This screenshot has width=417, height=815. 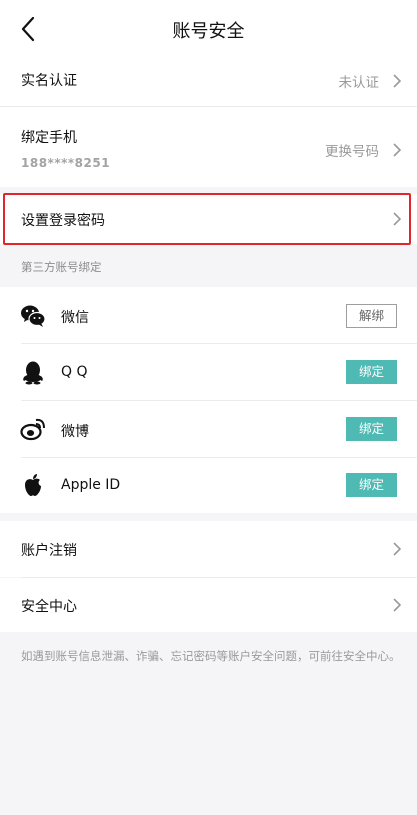 What do you see at coordinates (208, 372) in the screenshot?
I see `thirdparty-item-qq: Q Q 绑定` at bounding box center [208, 372].